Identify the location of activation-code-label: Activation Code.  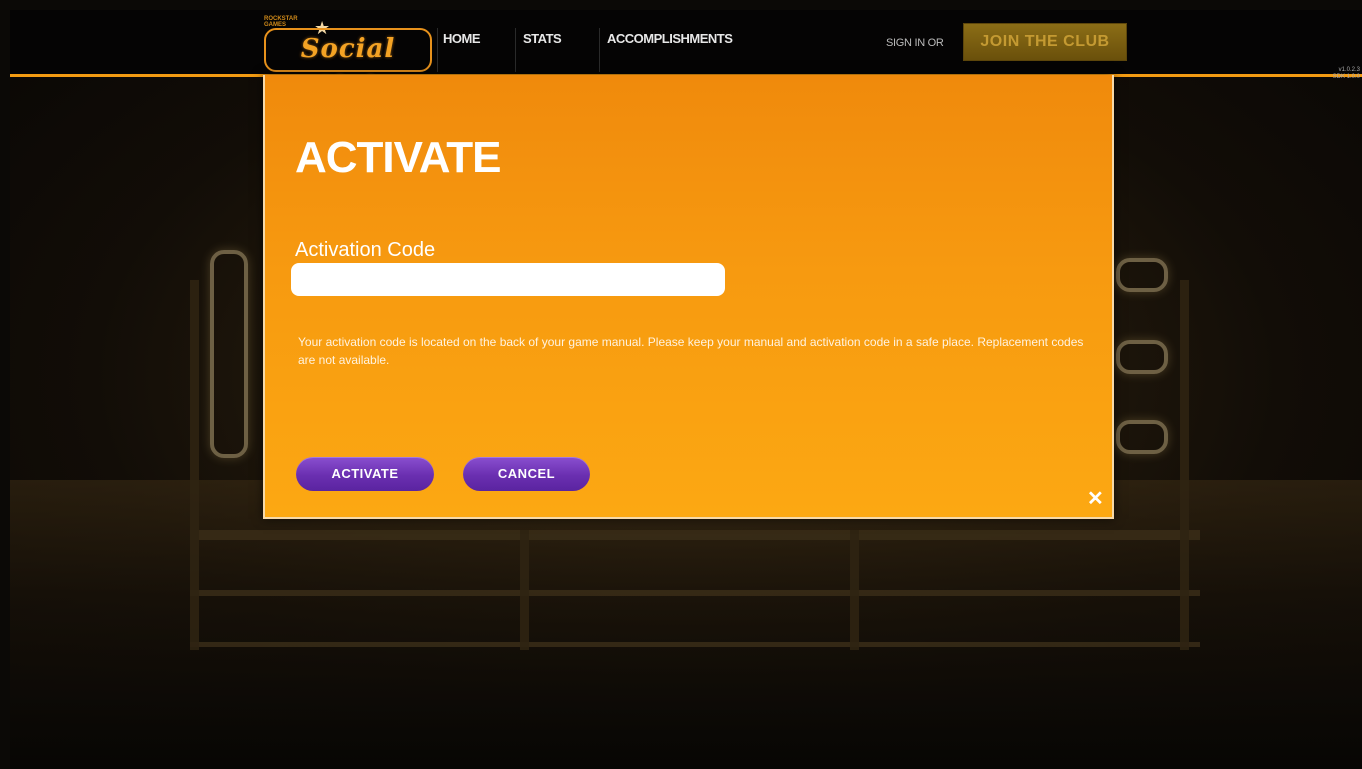
(365, 250).